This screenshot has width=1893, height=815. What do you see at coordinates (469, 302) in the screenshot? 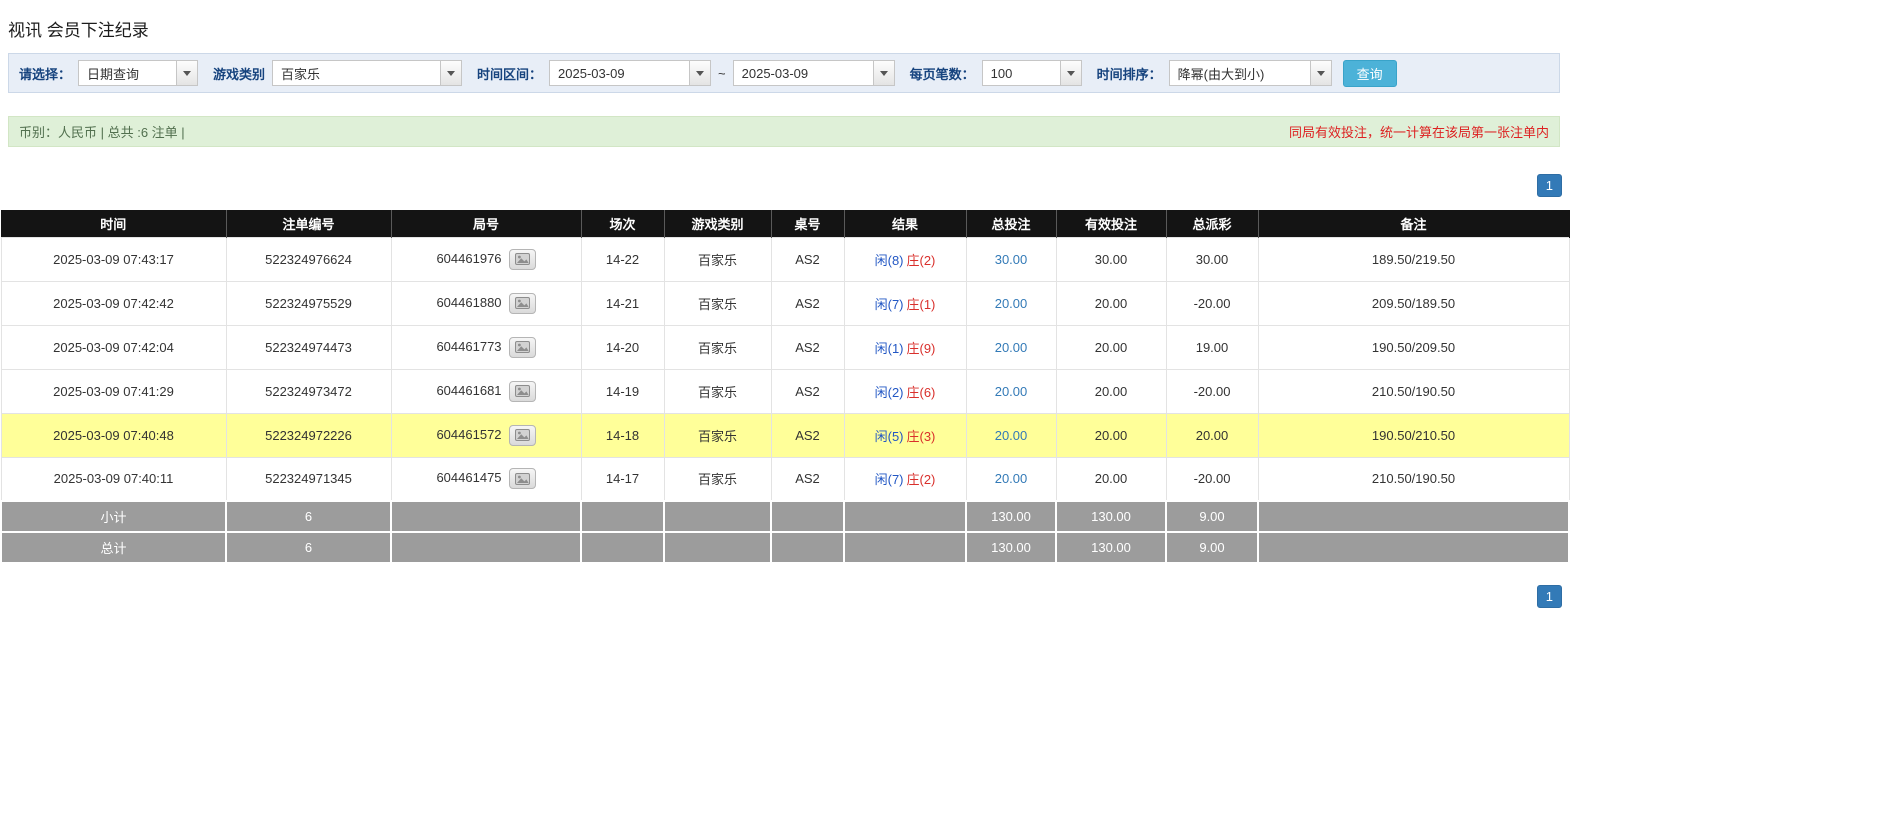
I see `round-id-text: 604461880` at bounding box center [469, 302].